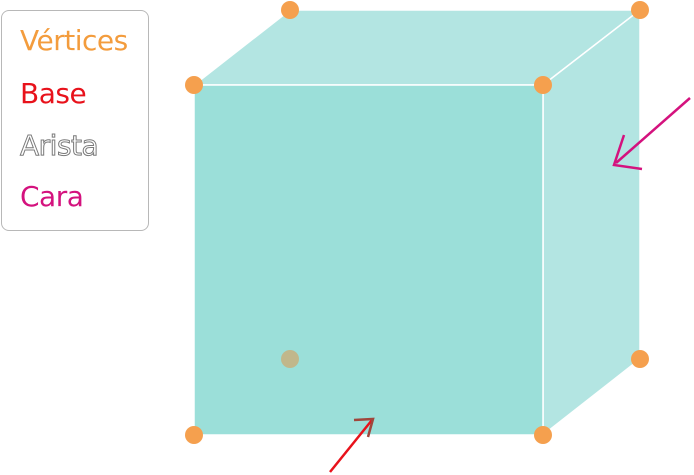  Describe the element at coordinates (591, 222) in the screenshot. I see `side-face` at that location.